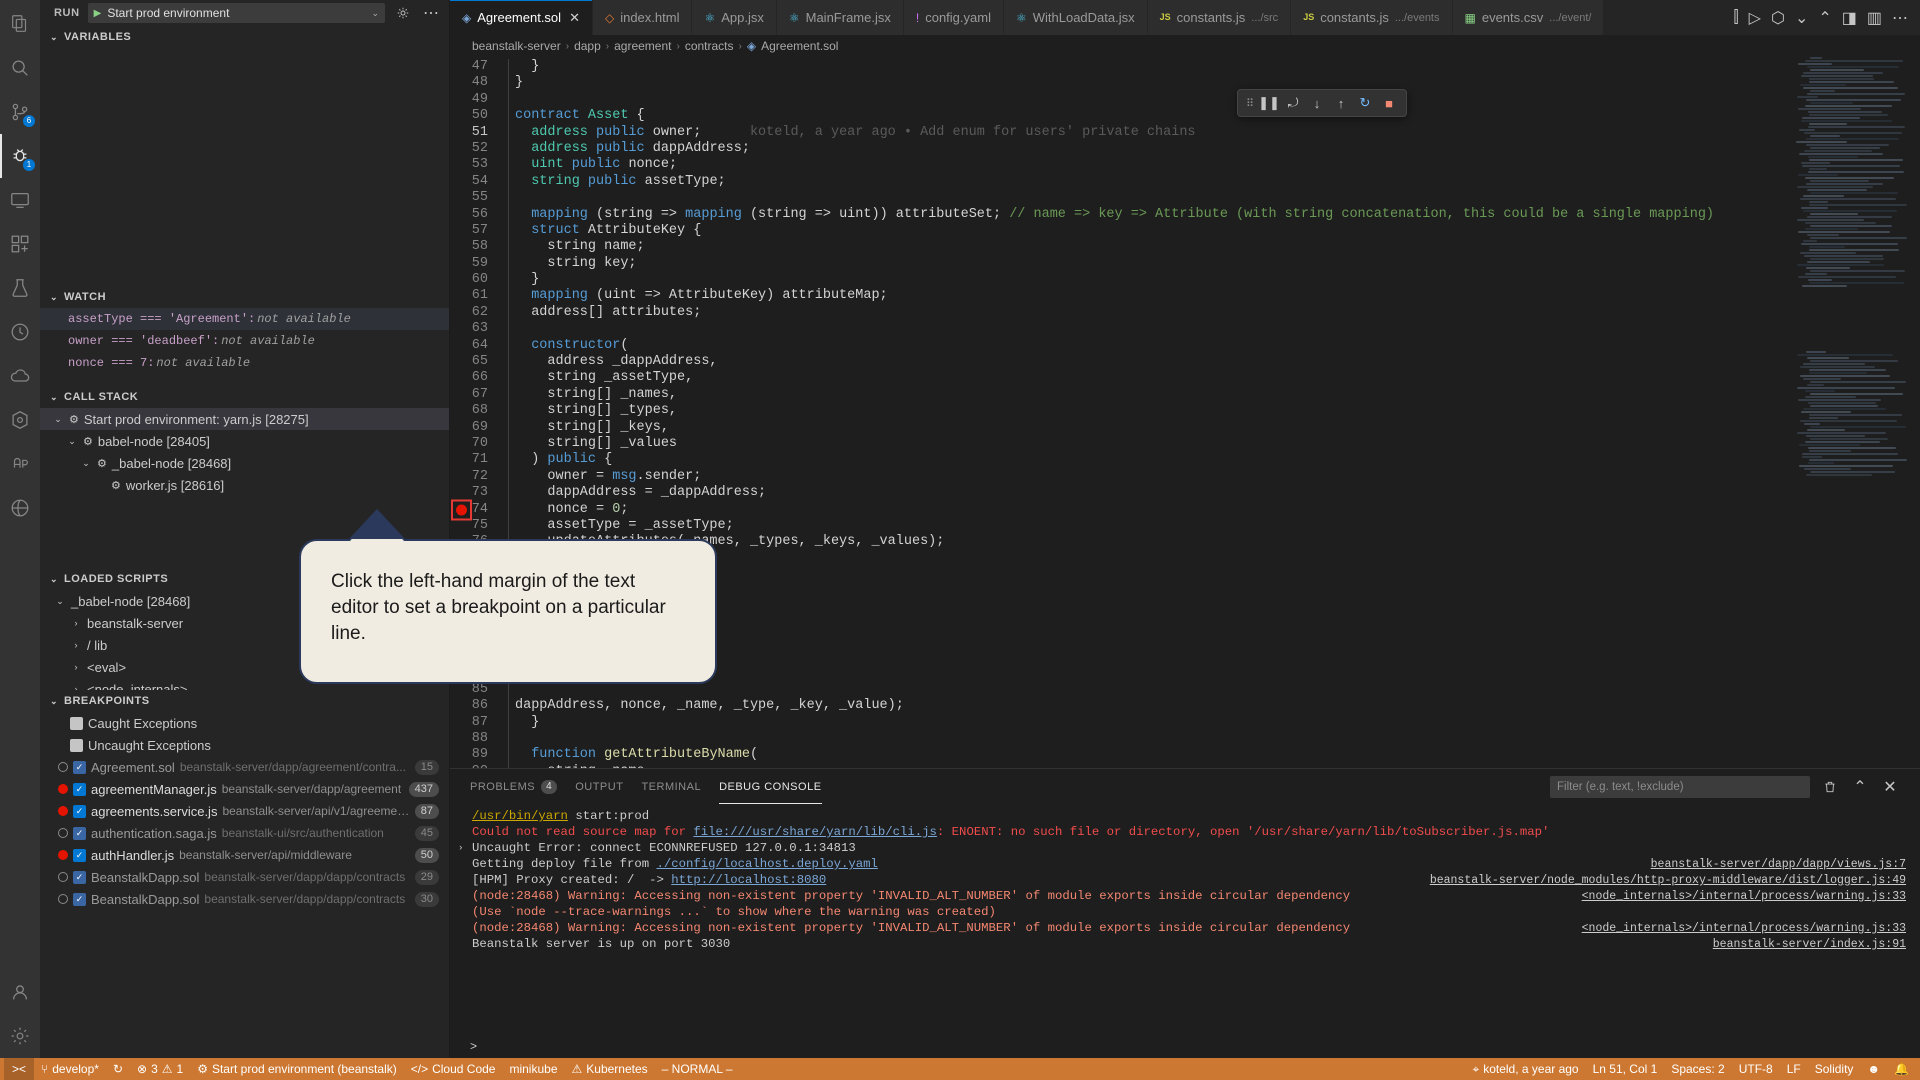  I want to click on activity-settings, so click(20, 1036).